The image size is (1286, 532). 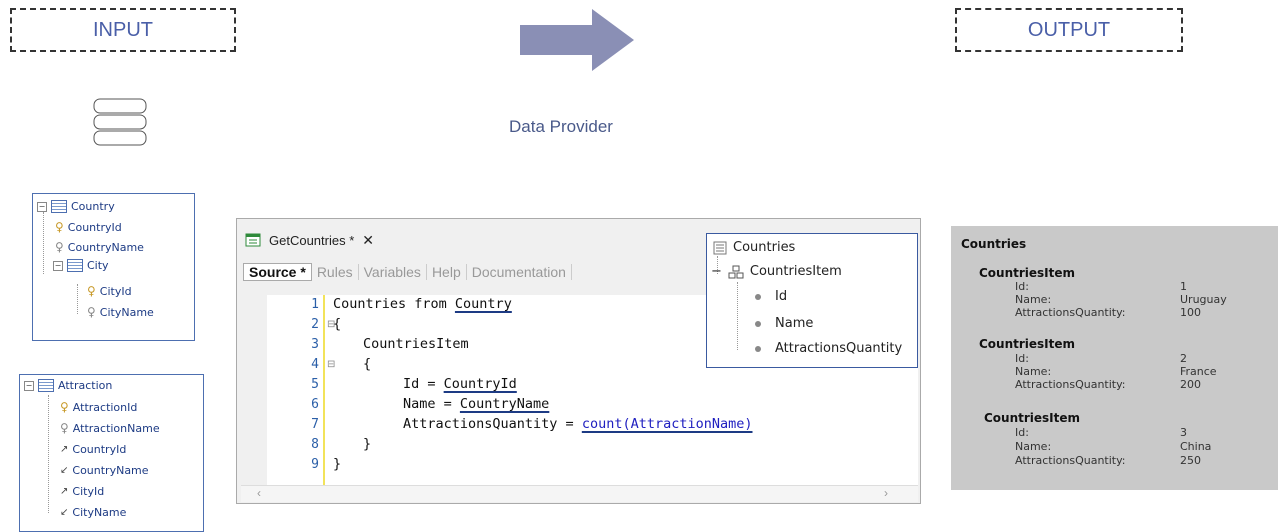 I want to click on tree-node-attraction: − Attraction, so click(x=68, y=385).